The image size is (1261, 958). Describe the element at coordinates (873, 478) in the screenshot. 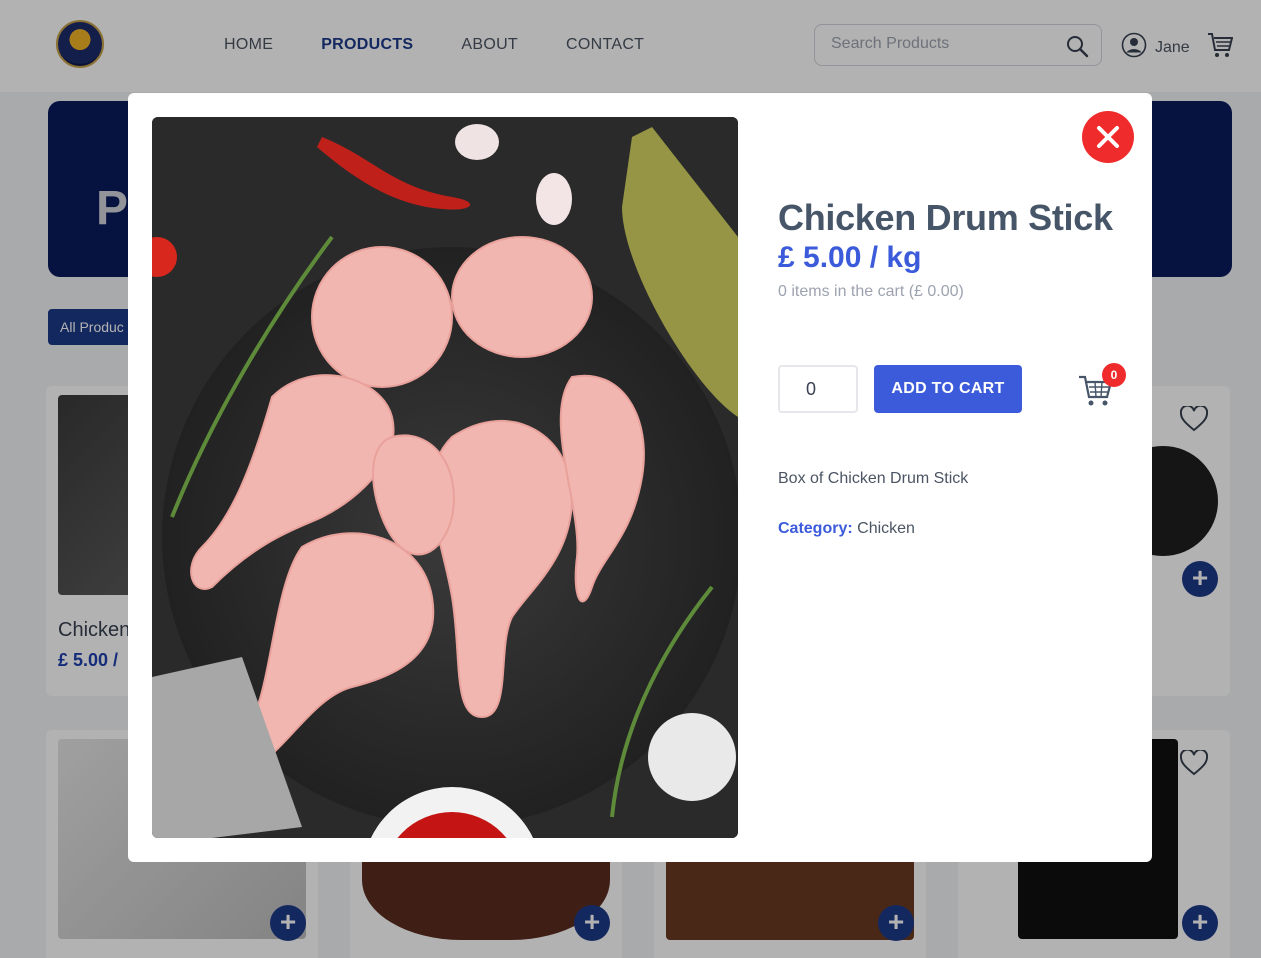

I see `product-description: Box of Chicken Drum Stick` at that location.